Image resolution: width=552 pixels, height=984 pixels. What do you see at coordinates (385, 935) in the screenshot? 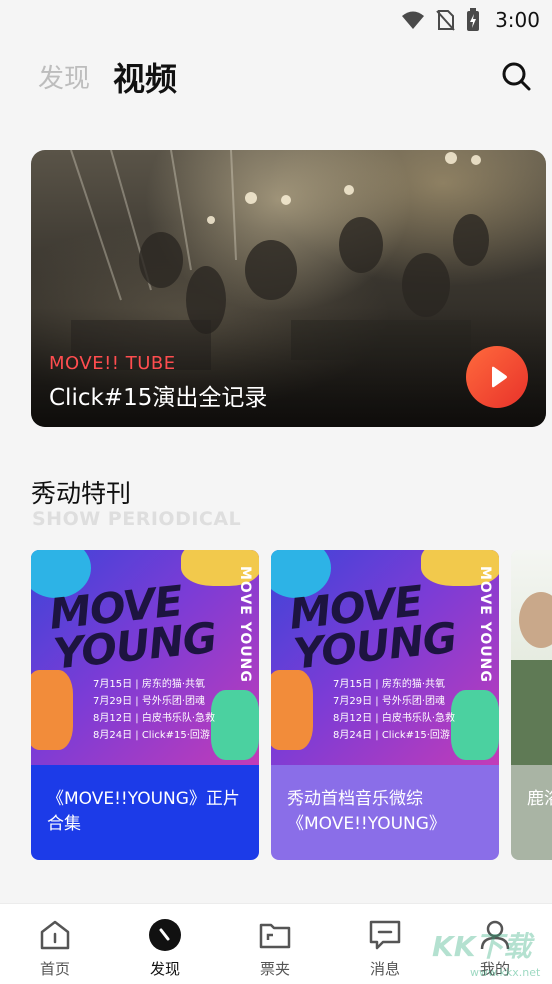
I see `message-icon` at bounding box center [385, 935].